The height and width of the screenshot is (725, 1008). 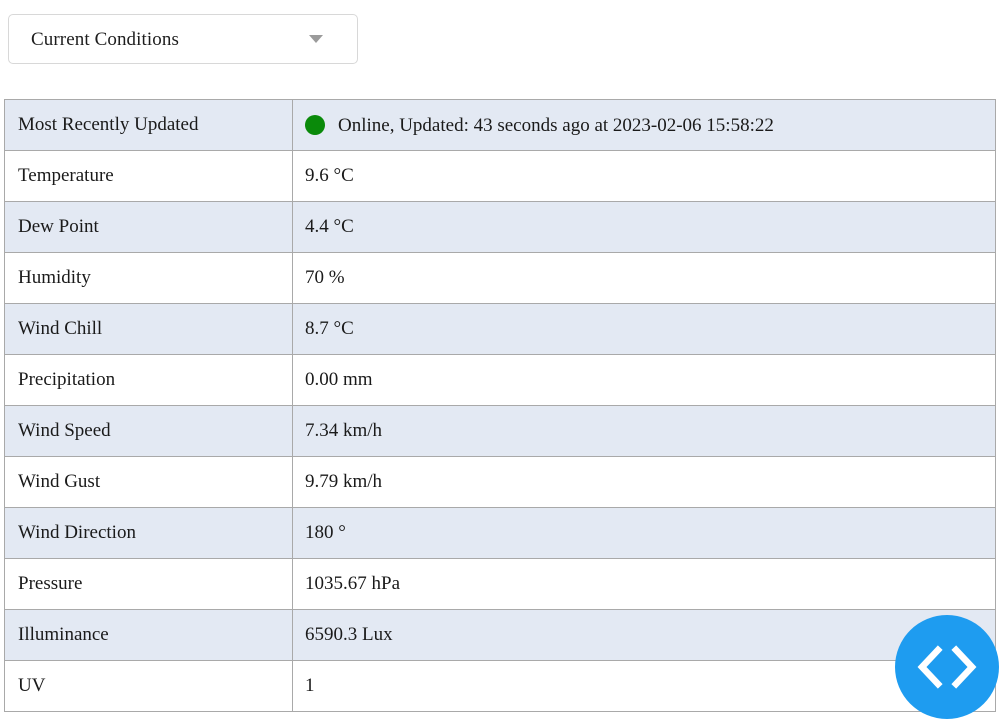 I want to click on row-value: 6590.3 Lux, so click(x=644, y=635).